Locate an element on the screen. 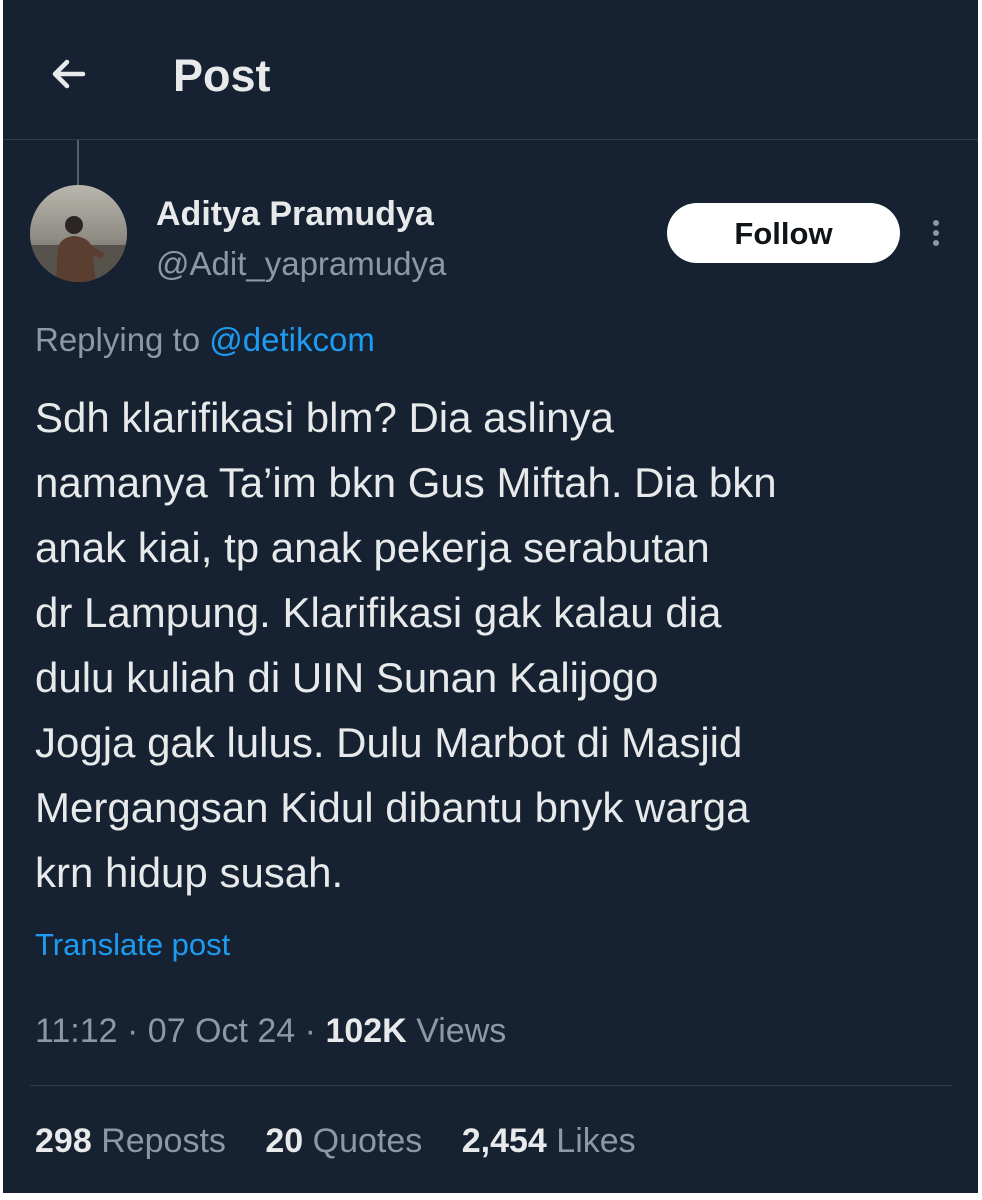 This screenshot has height=1200, width=982. post-text-line: namanya Ta’im bkn Gus Miftah. Dia bkn is located at coordinates (406, 482).